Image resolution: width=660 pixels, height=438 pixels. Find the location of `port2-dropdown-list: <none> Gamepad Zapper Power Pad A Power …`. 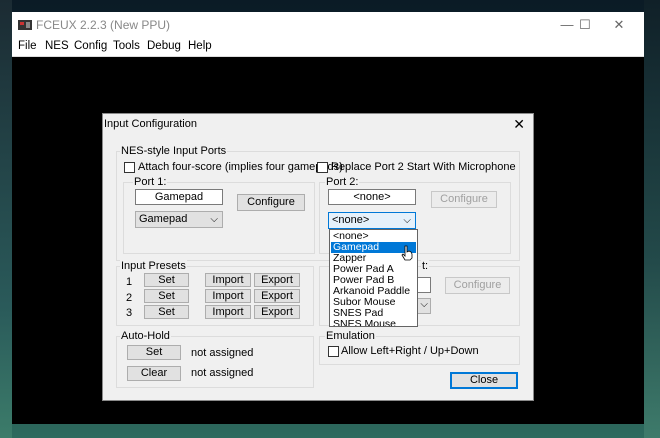

port2-dropdown-list: <none> Gamepad Zapper Power Pad A Power … is located at coordinates (373, 278).